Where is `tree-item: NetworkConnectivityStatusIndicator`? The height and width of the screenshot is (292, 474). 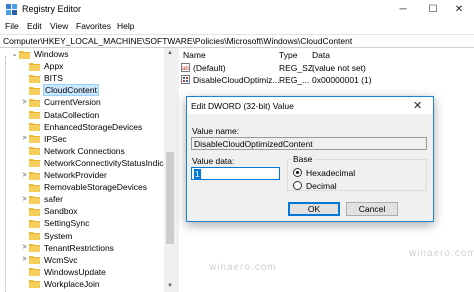
tree-item: NetworkConnectivityStatusIndicator is located at coordinates (98, 163).